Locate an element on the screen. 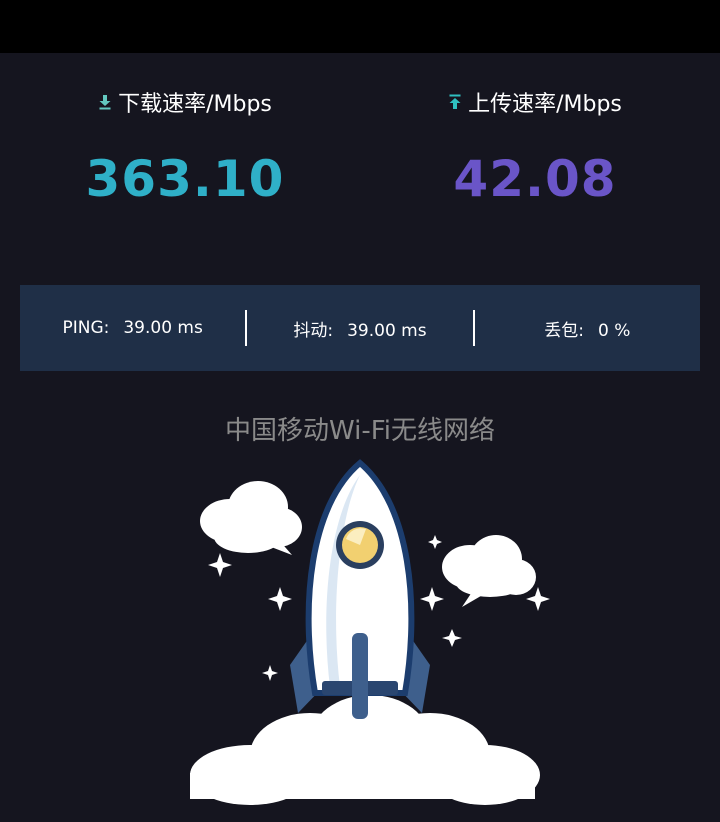 The image size is (720, 822). rocket-center-fin is located at coordinates (360, 676).